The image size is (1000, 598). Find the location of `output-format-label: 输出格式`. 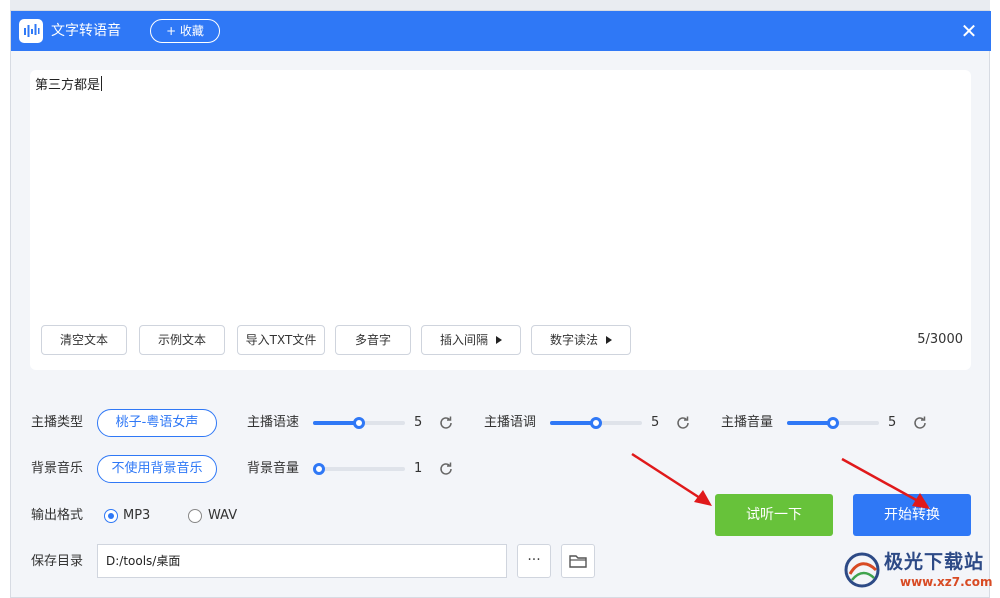

output-format-label: 输出格式 is located at coordinates (57, 515).